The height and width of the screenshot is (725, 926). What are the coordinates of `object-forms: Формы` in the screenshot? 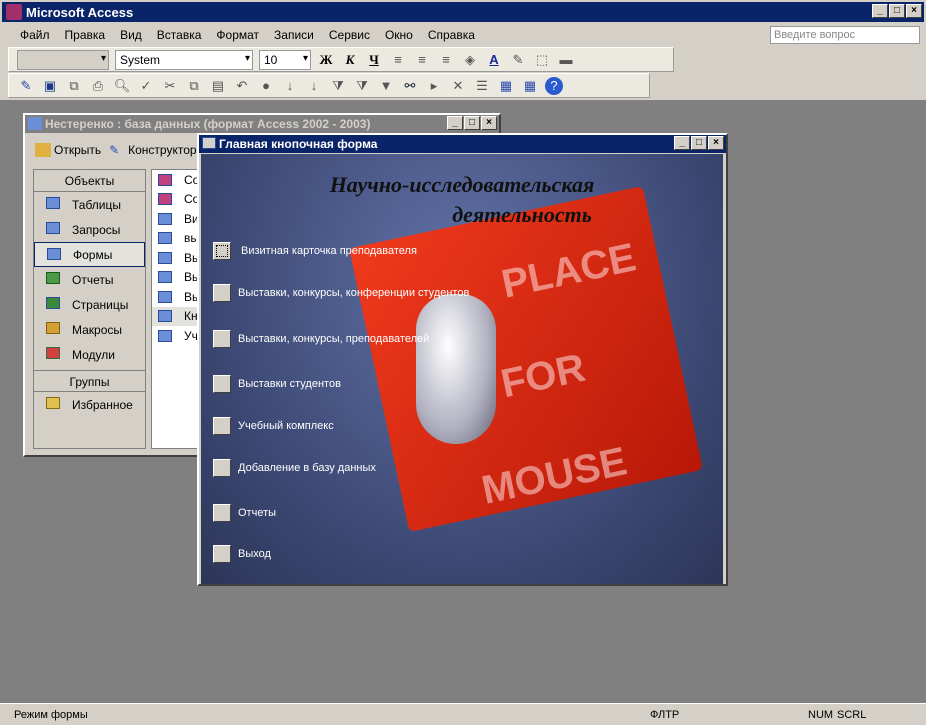 It's located at (89, 254).